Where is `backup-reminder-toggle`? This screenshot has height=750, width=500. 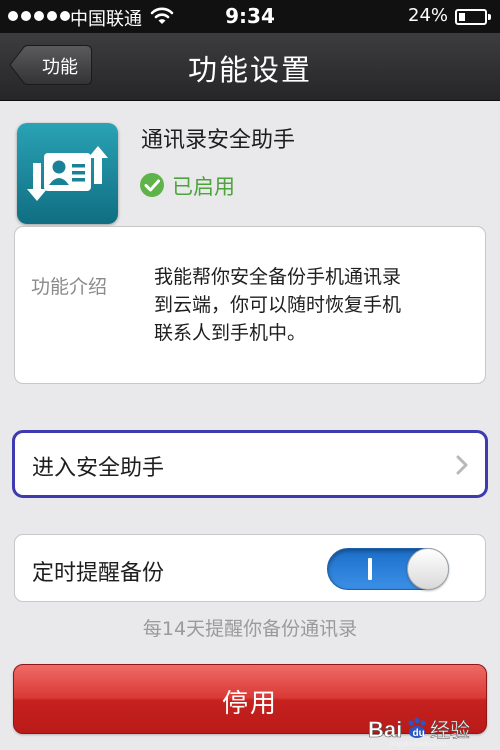 backup-reminder-toggle is located at coordinates (388, 569).